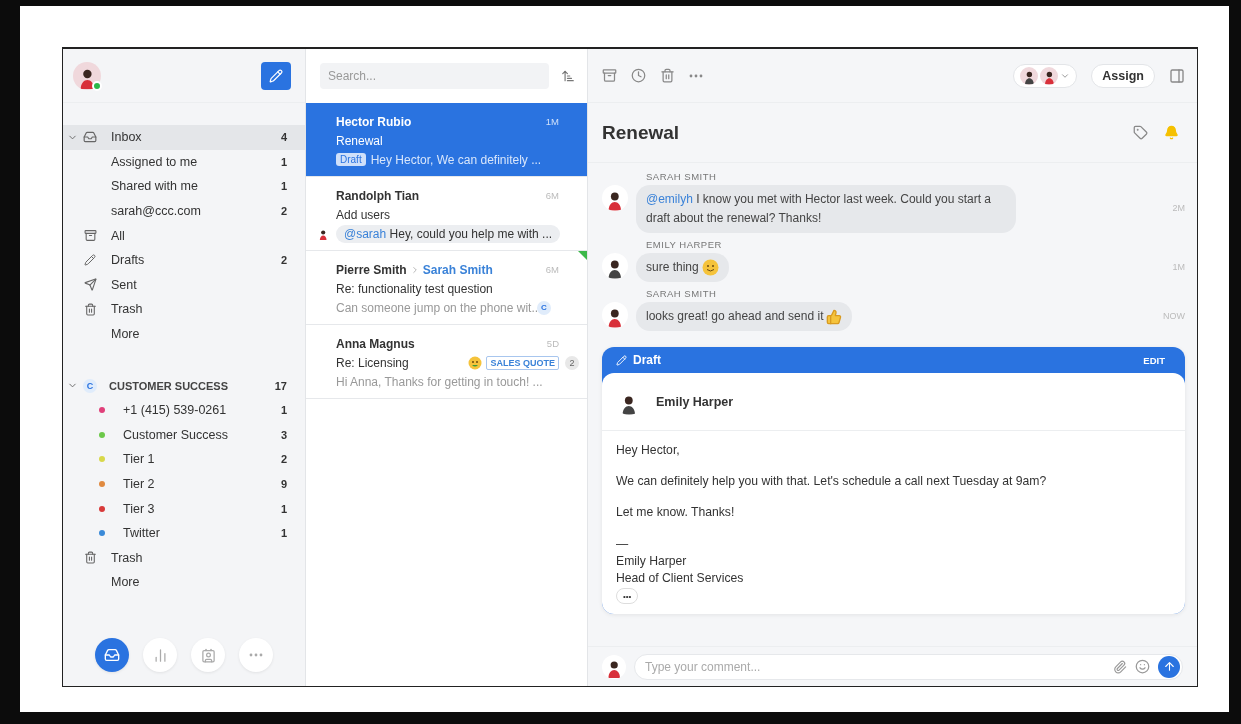  I want to click on time: 1M, so click(552, 121).